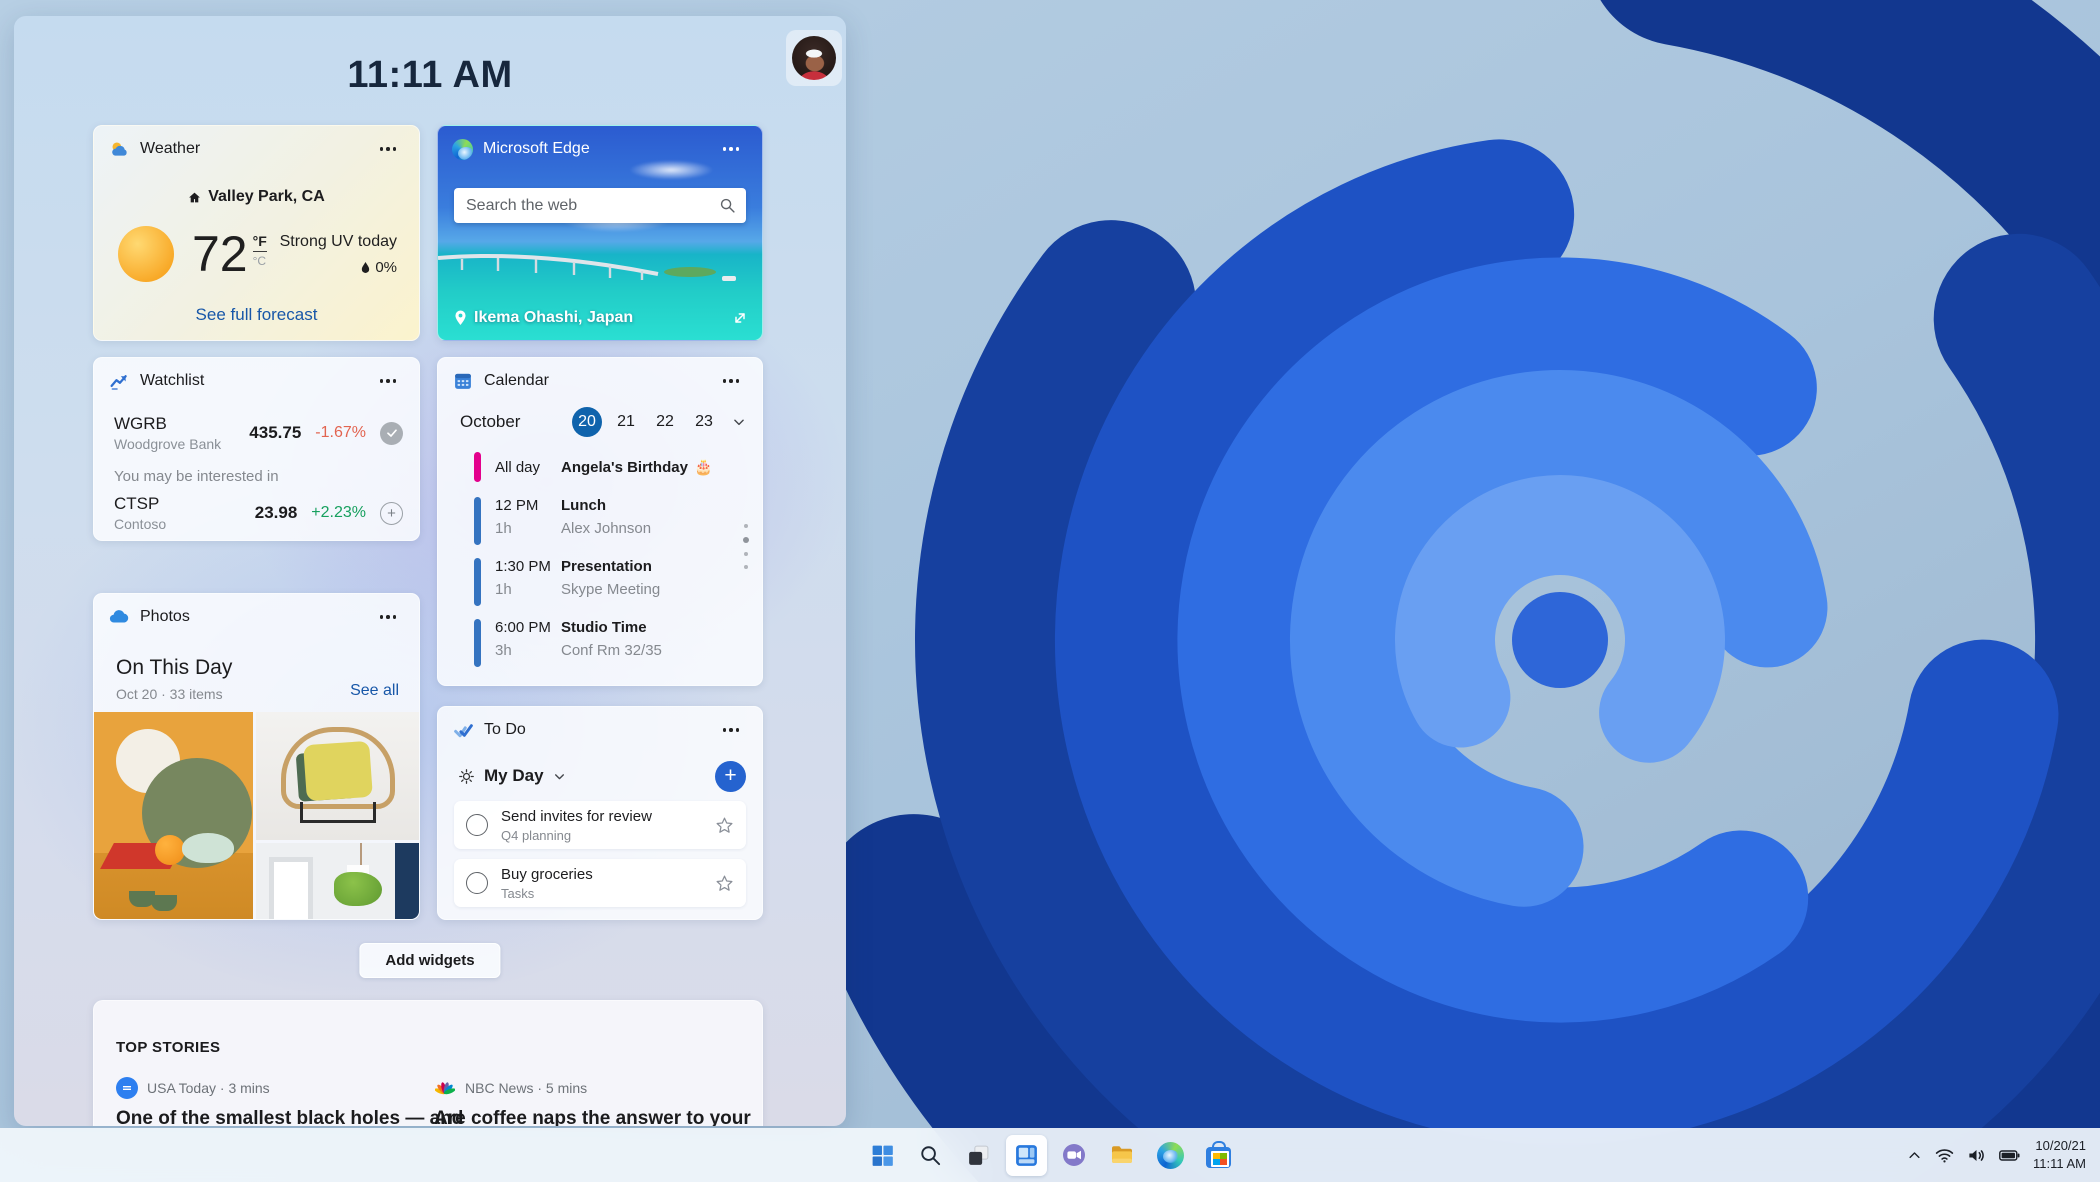 Image resolution: width=2100 pixels, height=1182 pixels. I want to click on photo-collage, so click(256, 815).